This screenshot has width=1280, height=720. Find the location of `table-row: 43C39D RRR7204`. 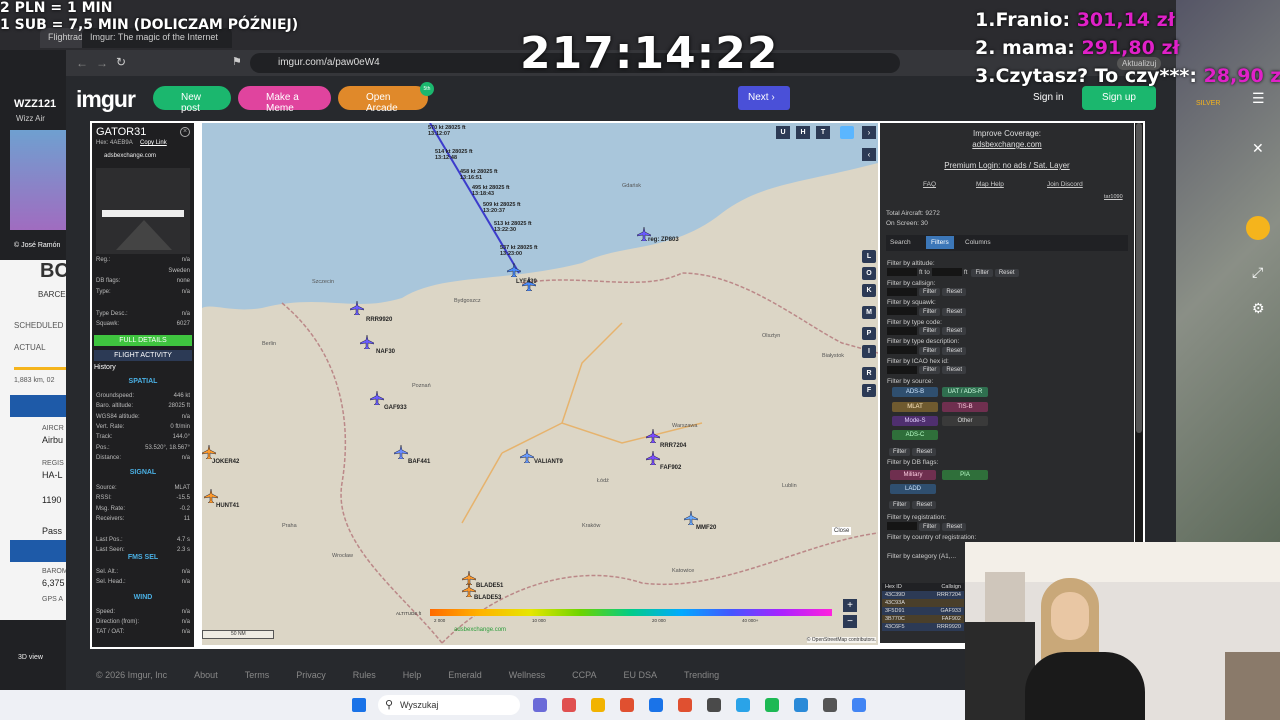

table-row: 43C39D RRR7204 is located at coordinates (923, 595).